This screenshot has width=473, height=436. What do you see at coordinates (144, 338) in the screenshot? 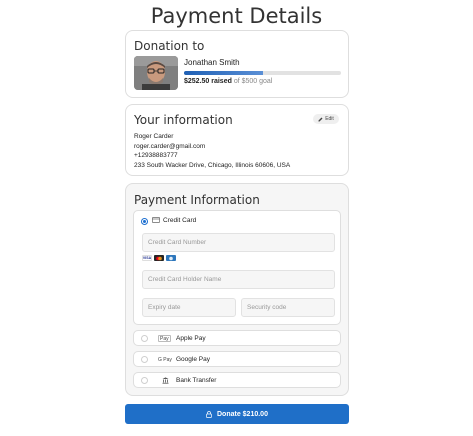
I see `apple-pay-radio` at bounding box center [144, 338].